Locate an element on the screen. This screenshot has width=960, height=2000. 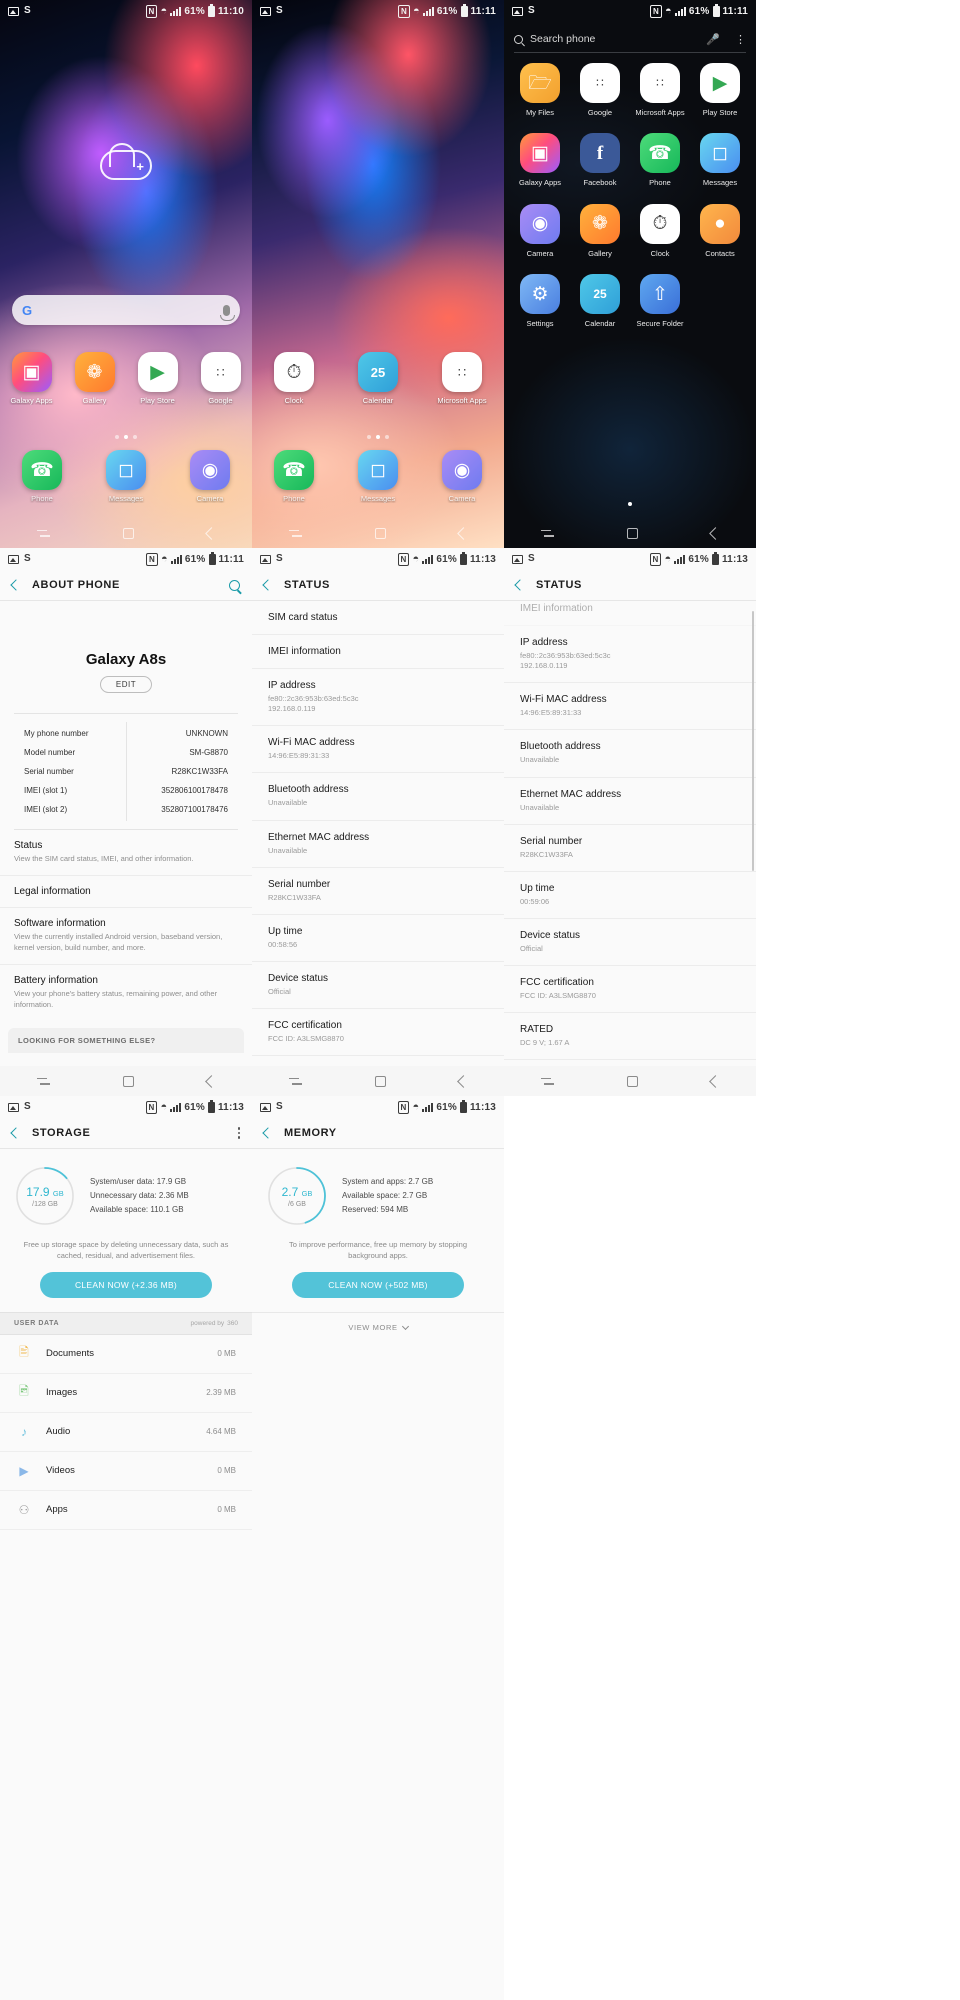
google-search-bar: G is located at coordinates (126, 310).